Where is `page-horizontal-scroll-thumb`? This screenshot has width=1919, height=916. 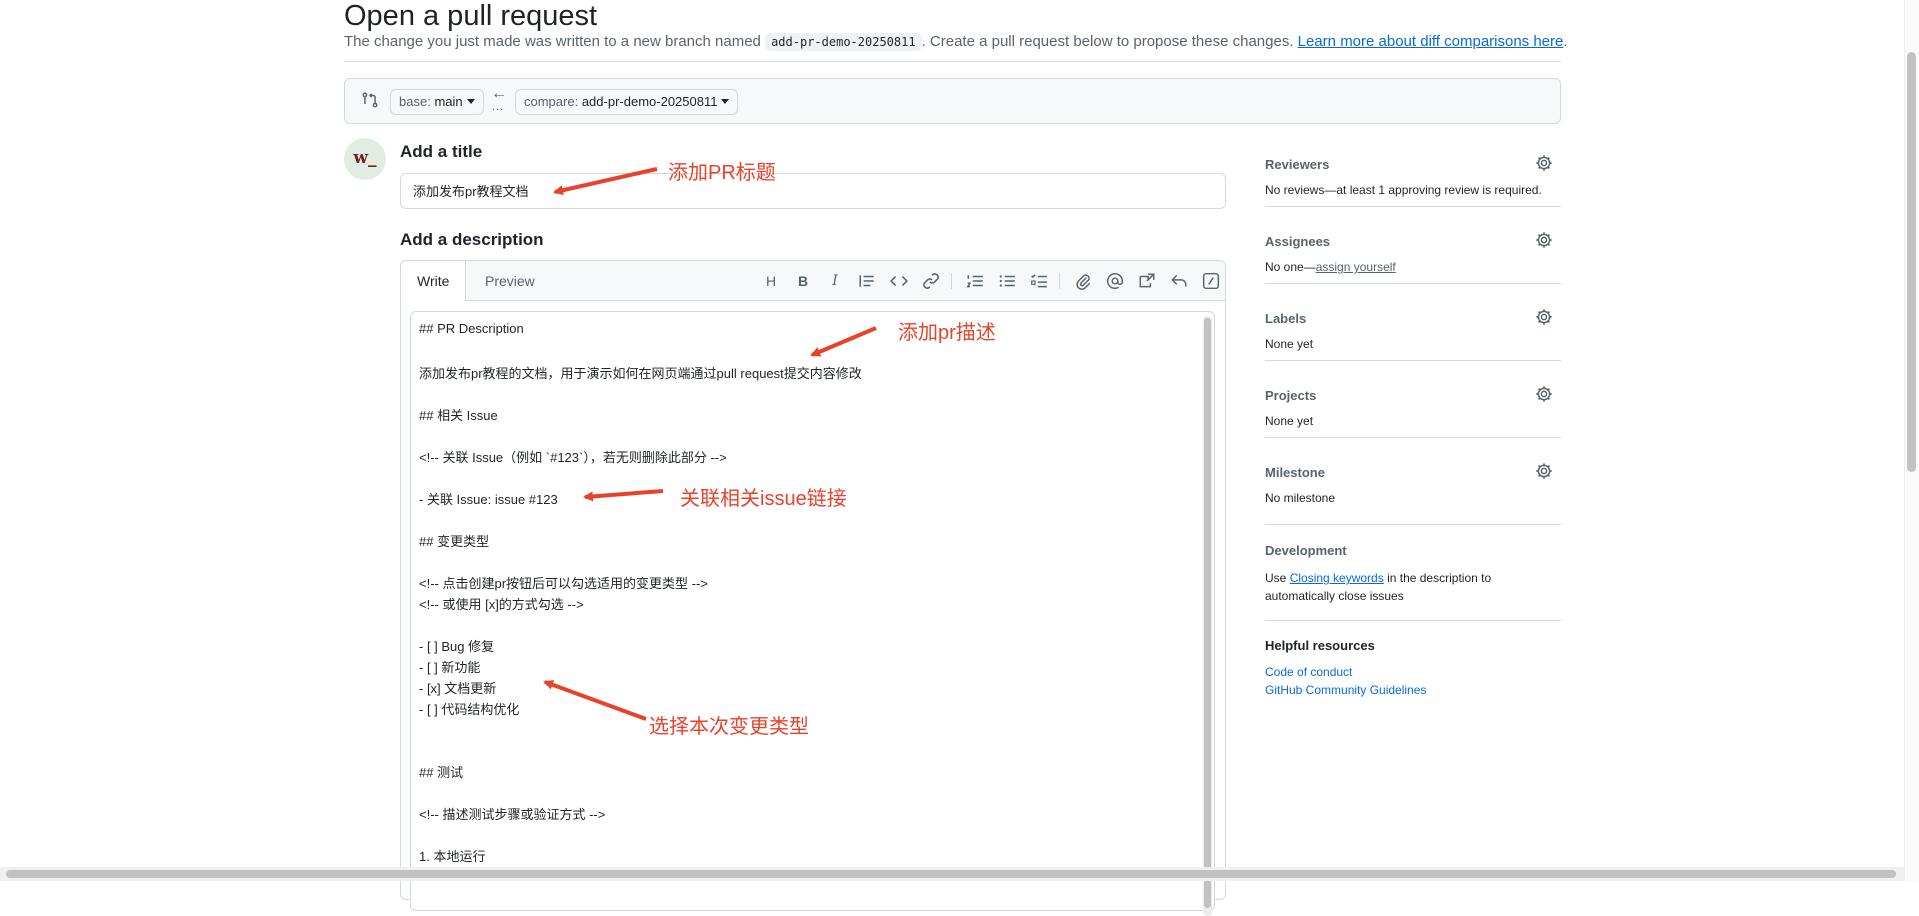 page-horizontal-scroll-thumb is located at coordinates (951, 874).